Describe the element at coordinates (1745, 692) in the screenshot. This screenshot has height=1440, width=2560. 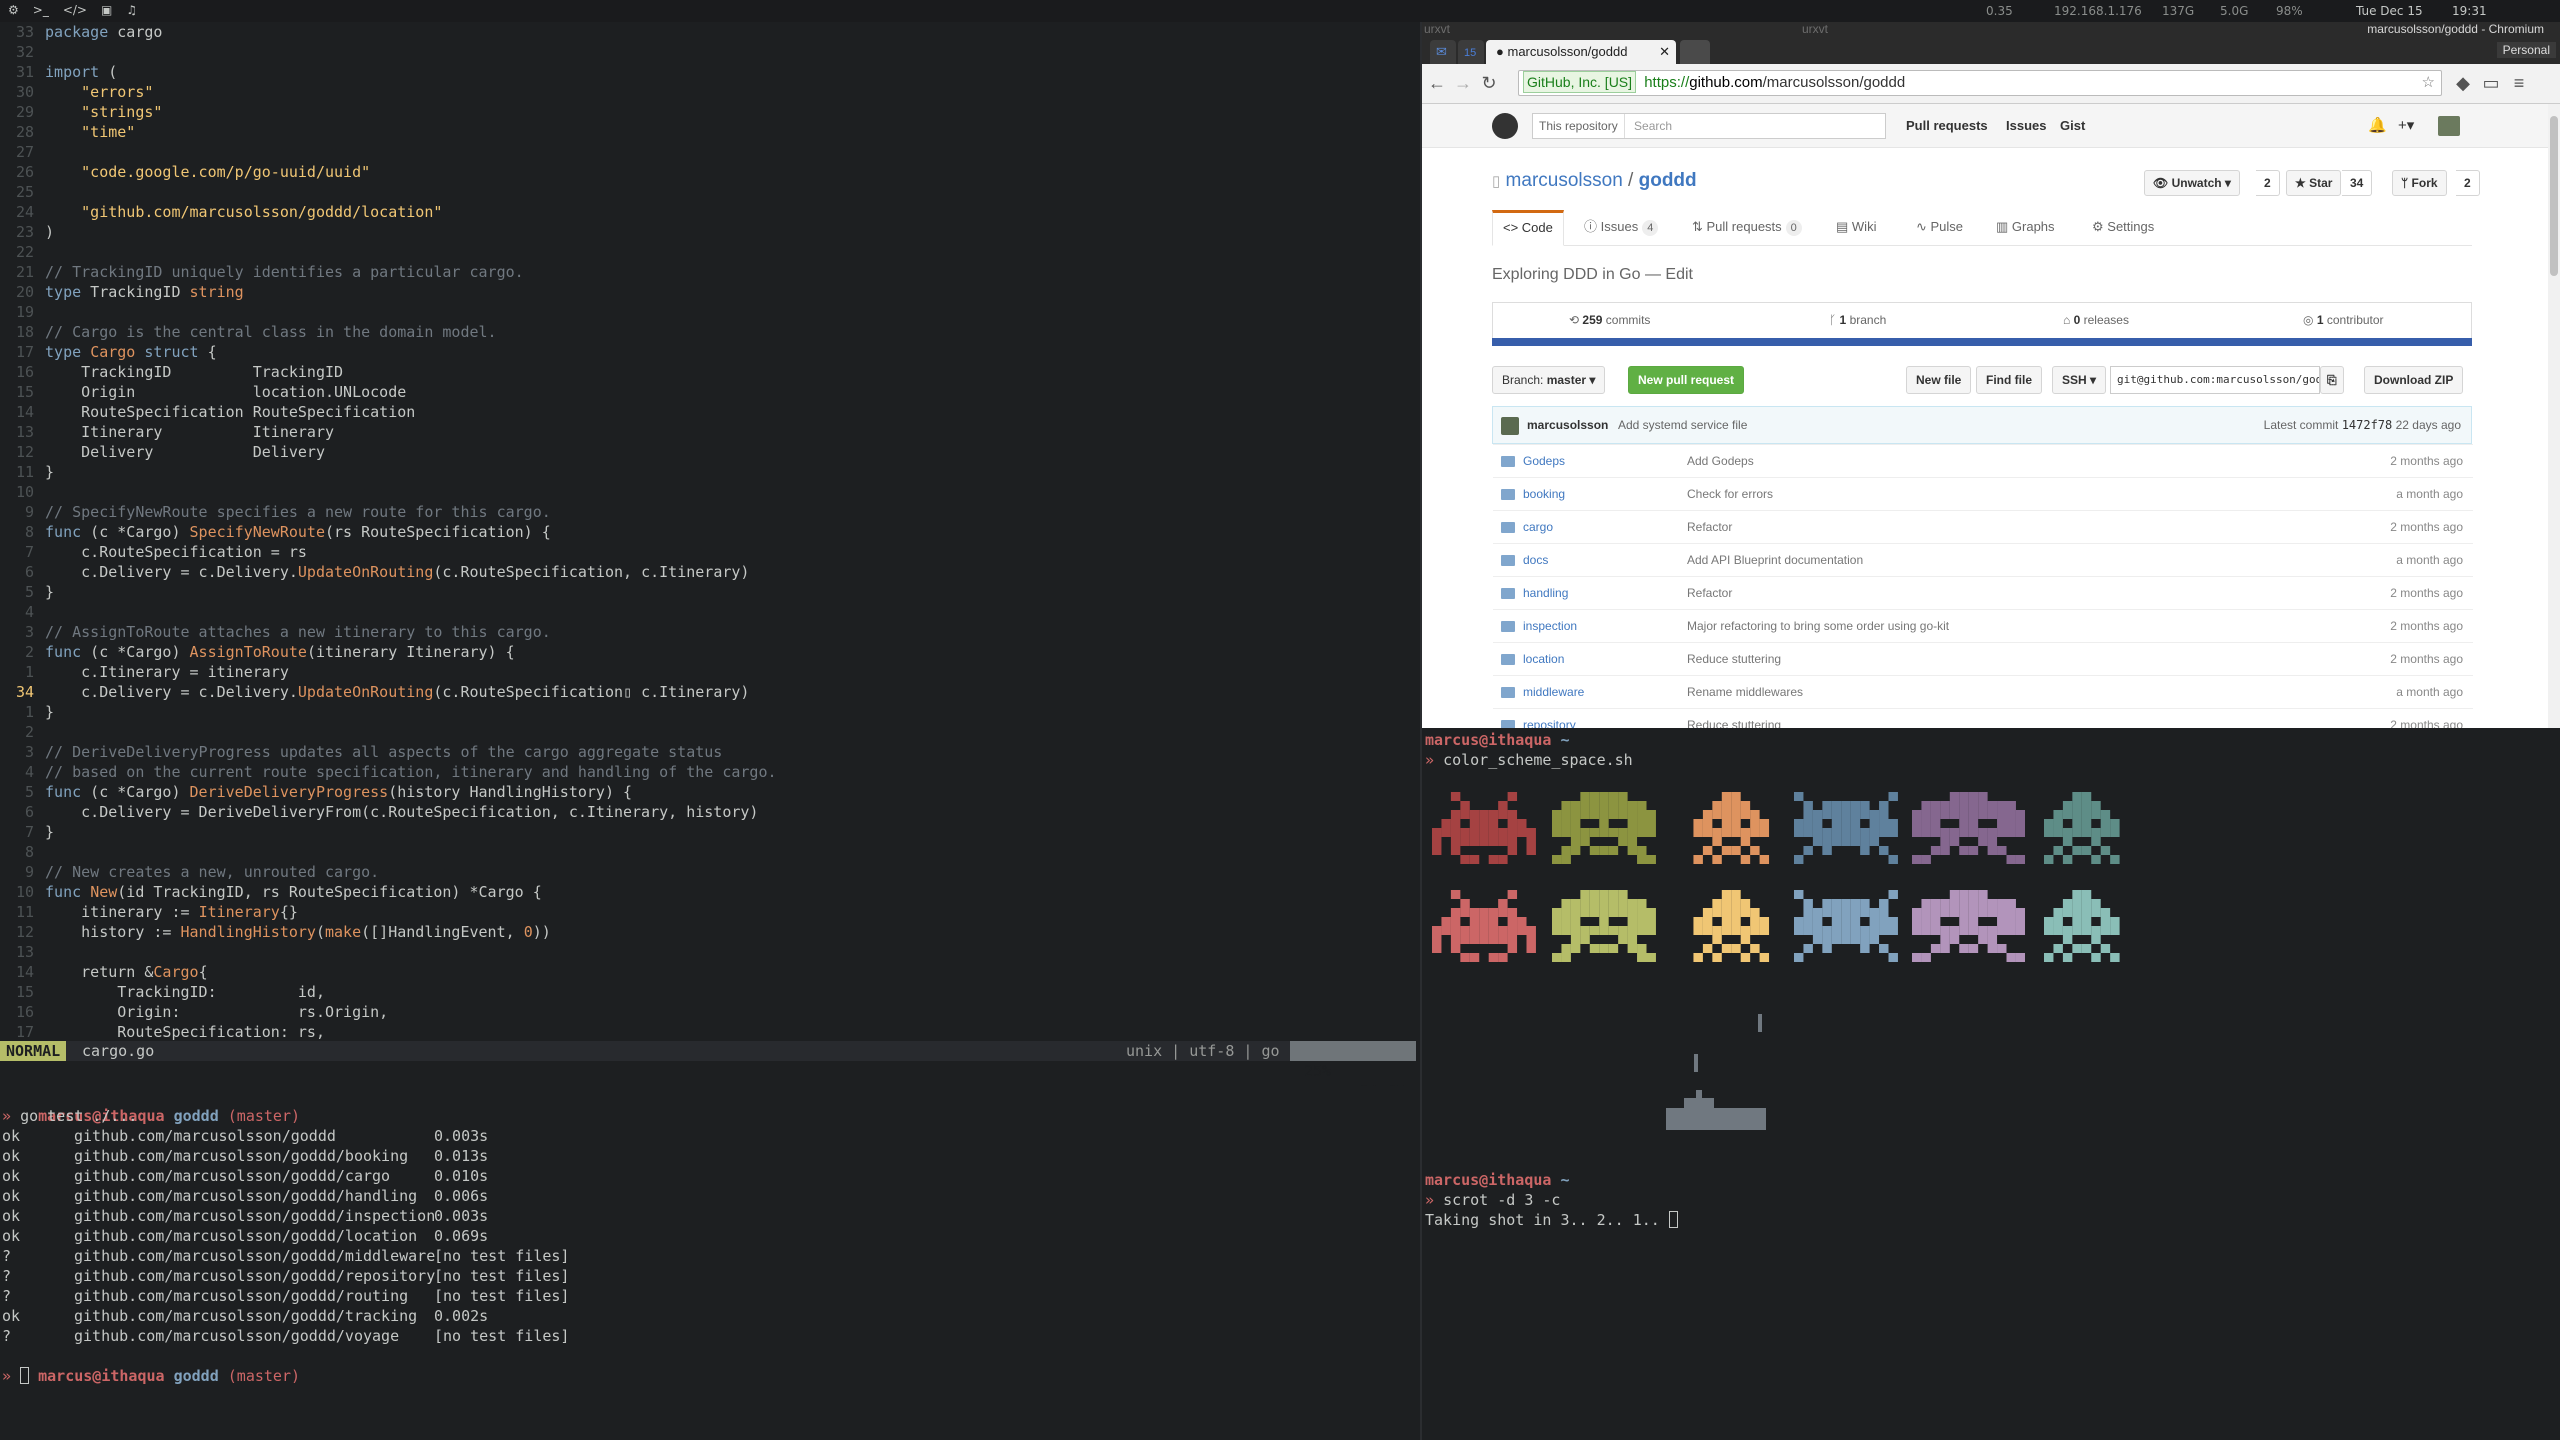
I see `file-commit-message: Rename middlewares` at that location.